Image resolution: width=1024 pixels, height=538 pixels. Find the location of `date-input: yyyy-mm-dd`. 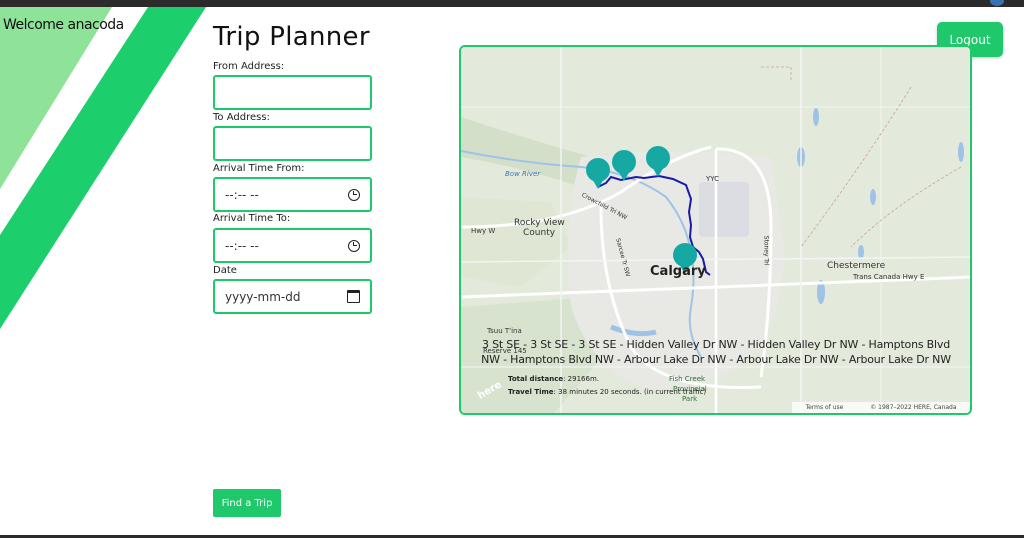

date-input: yyyy-mm-dd is located at coordinates (292, 296).